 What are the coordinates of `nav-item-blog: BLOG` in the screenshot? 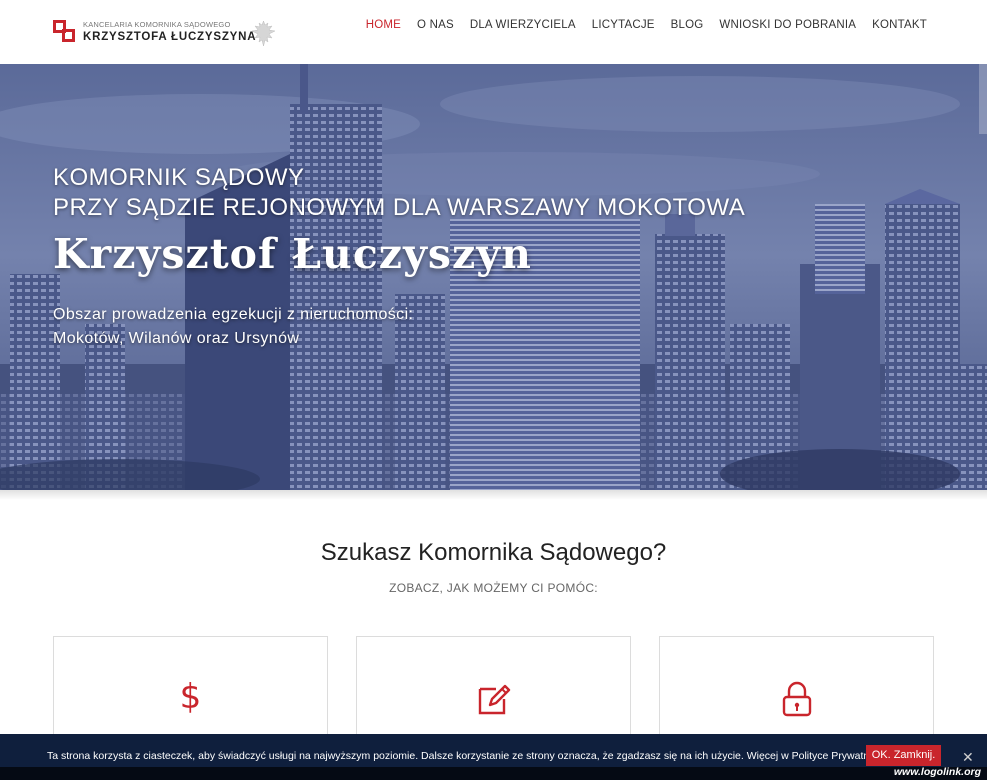 It's located at (687, 25).